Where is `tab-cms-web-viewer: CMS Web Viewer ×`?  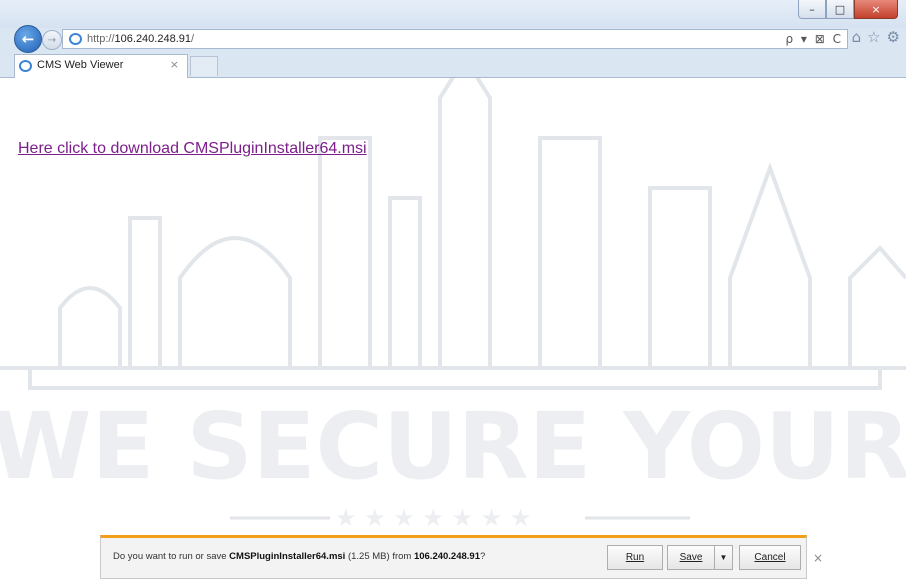
tab-cms-web-viewer: CMS Web Viewer × is located at coordinates (101, 66).